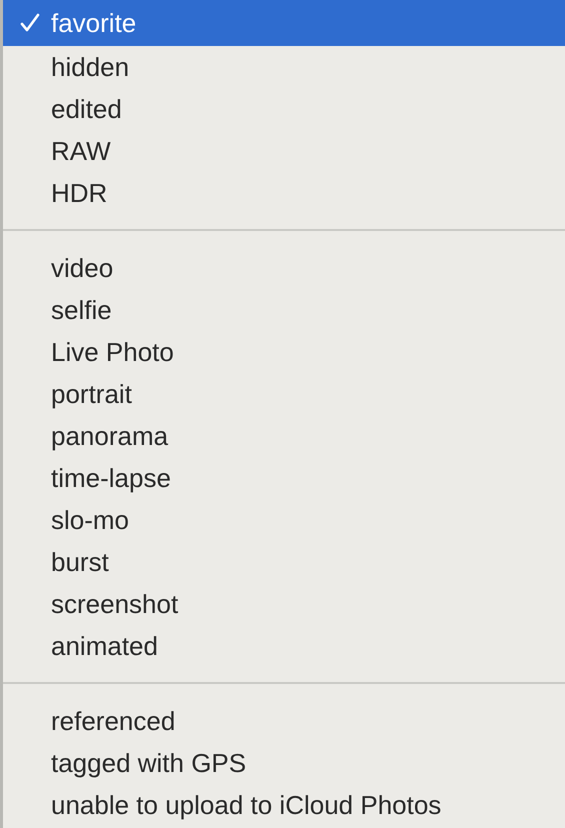 The image size is (565, 828). What do you see at coordinates (284, 268) in the screenshot?
I see `menu-item: video` at bounding box center [284, 268].